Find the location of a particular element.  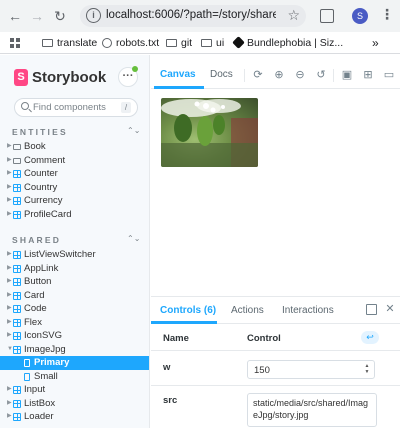

tab-docs: Docs is located at coordinates (221, 74).